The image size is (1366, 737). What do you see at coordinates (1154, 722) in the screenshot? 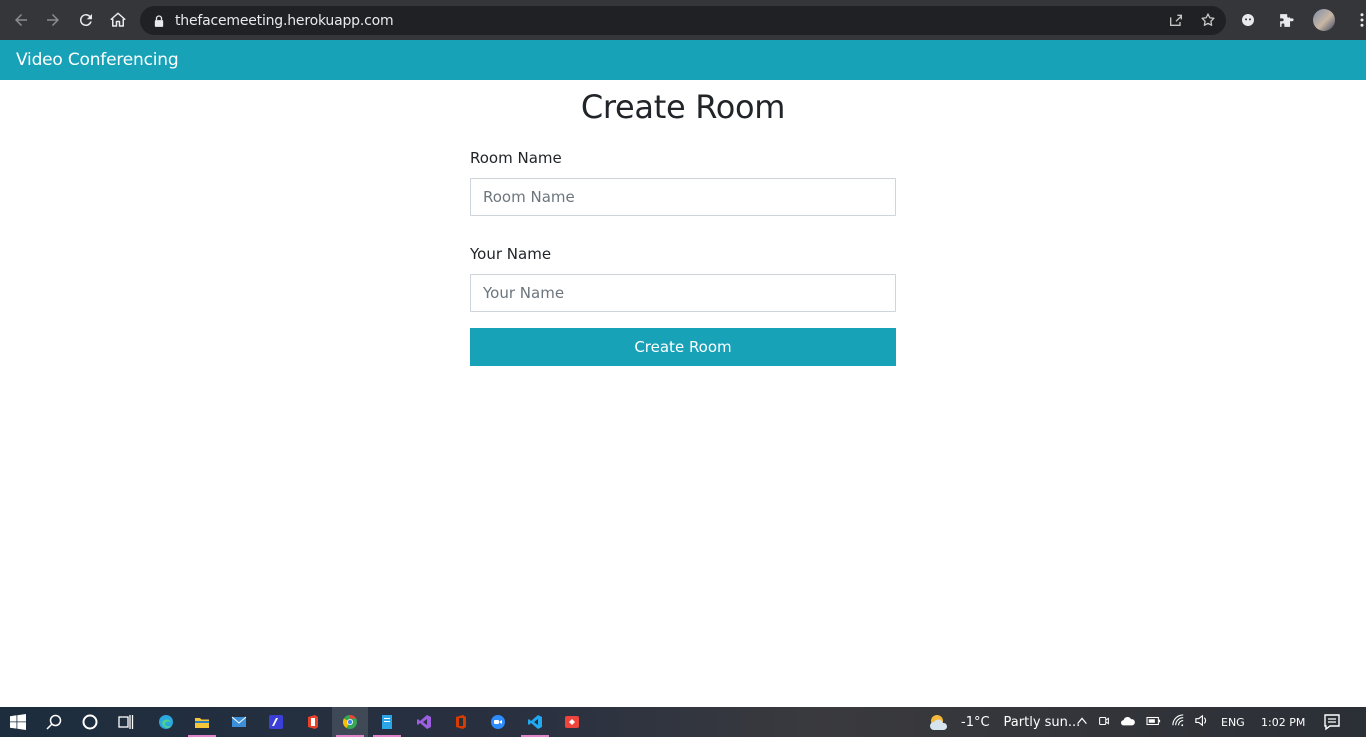
I see `battery-icon` at bounding box center [1154, 722].